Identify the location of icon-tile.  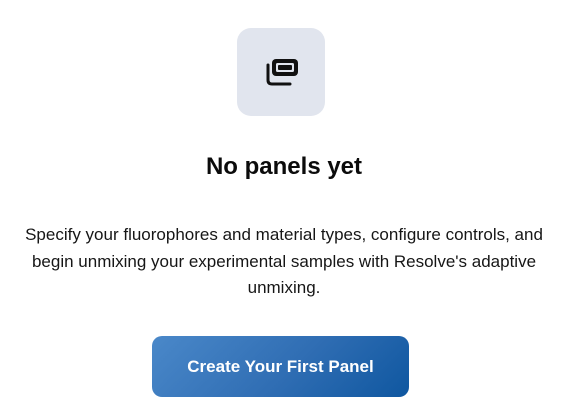
(281, 72).